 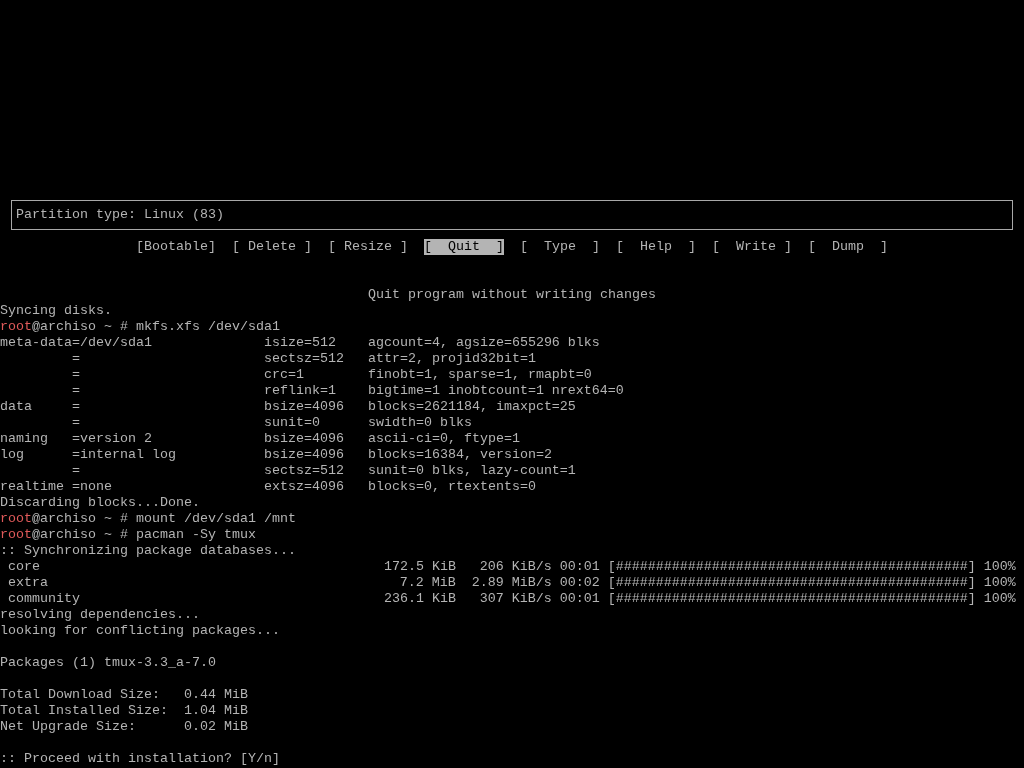 What do you see at coordinates (120, 215) in the screenshot?
I see `partition-type-text: Partition type: Linux (83)` at bounding box center [120, 215].